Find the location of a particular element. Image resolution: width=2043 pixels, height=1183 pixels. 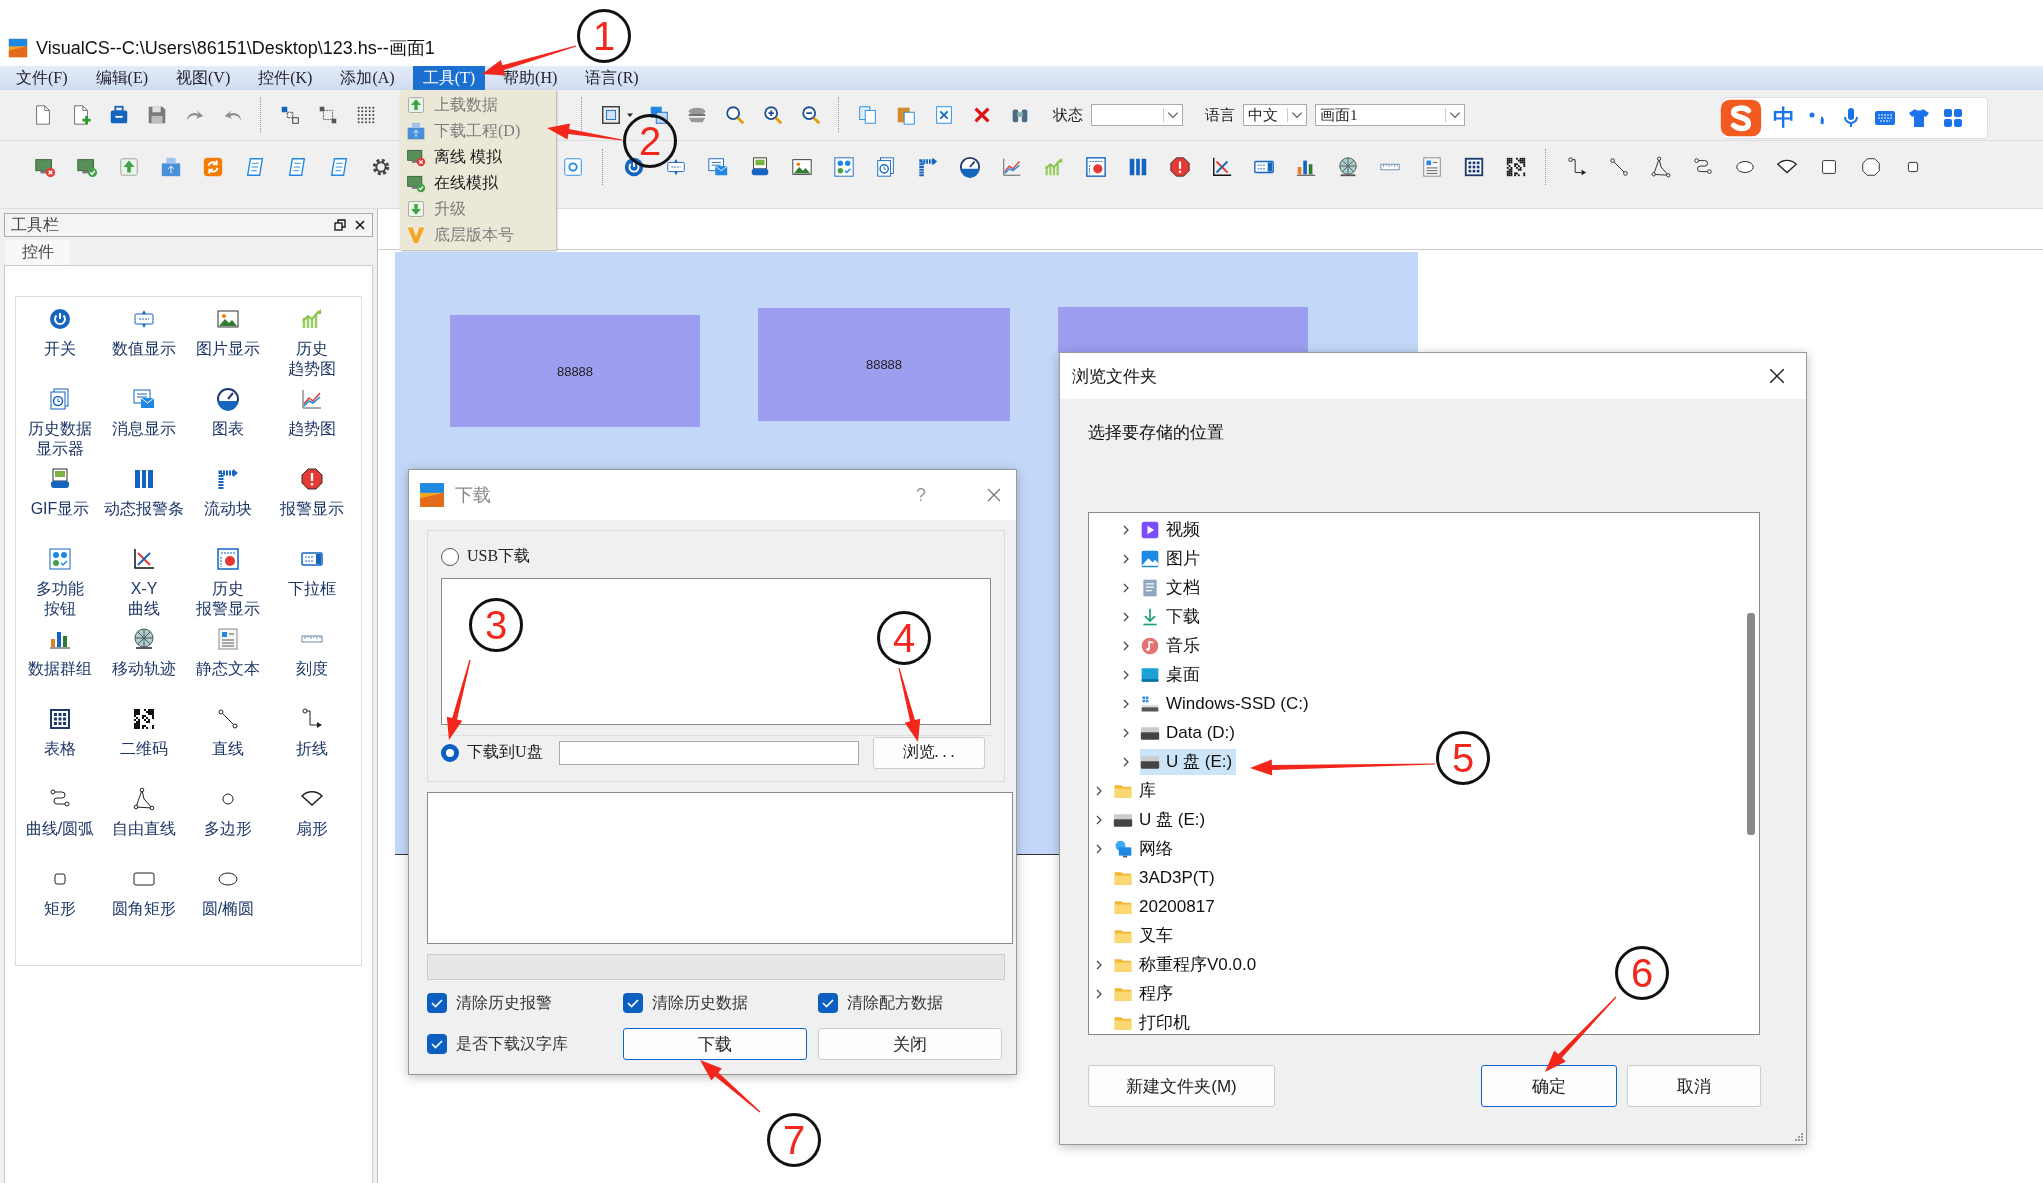

control-label: 移动轨迹 is located at coordinates (144, 669).